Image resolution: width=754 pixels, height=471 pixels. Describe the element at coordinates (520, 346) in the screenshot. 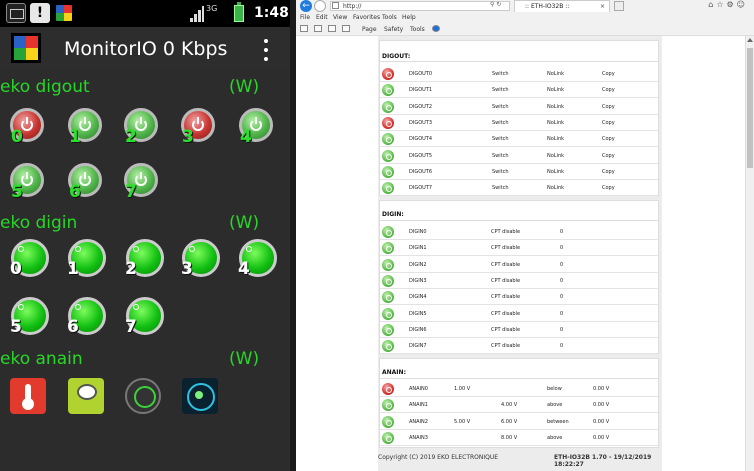

I see `table-row: DIGIN7 CPT disable 0` at that location.